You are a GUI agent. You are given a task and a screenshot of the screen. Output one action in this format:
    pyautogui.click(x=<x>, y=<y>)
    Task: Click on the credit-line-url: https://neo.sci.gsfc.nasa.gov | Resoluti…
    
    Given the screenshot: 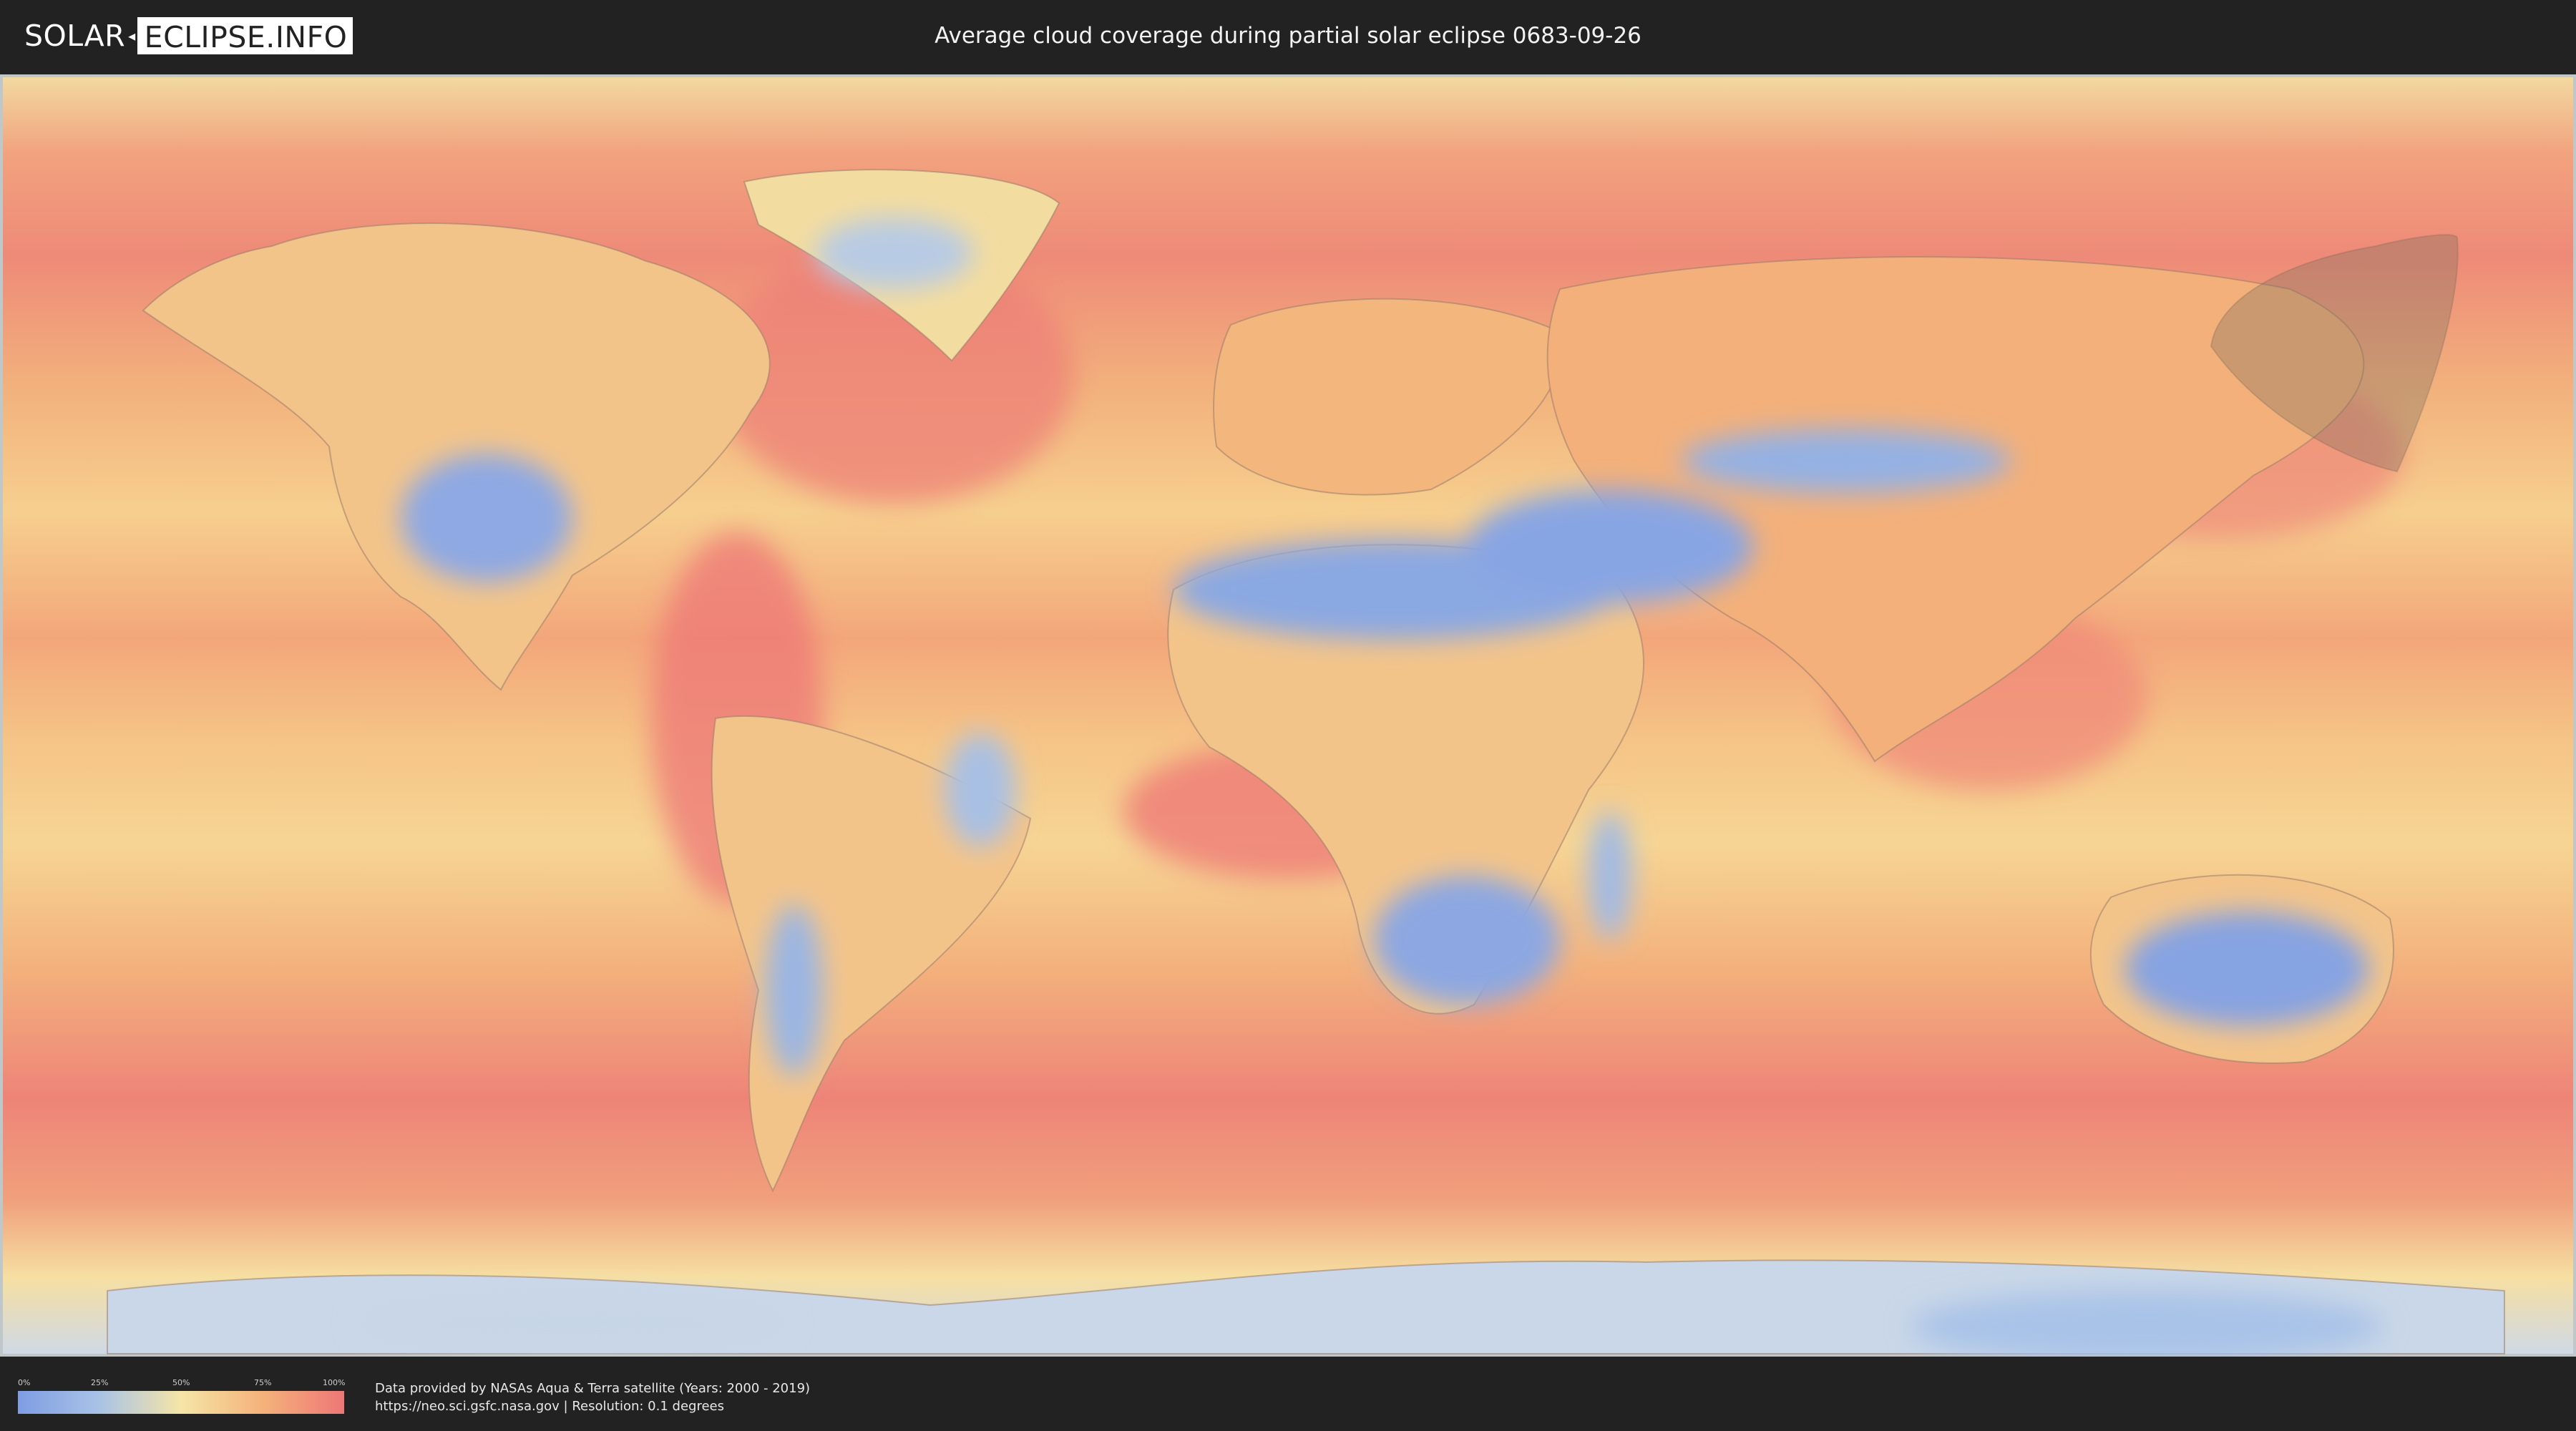 What is the action you would take?
    pyautogui.click(x=592, y=1406)
    